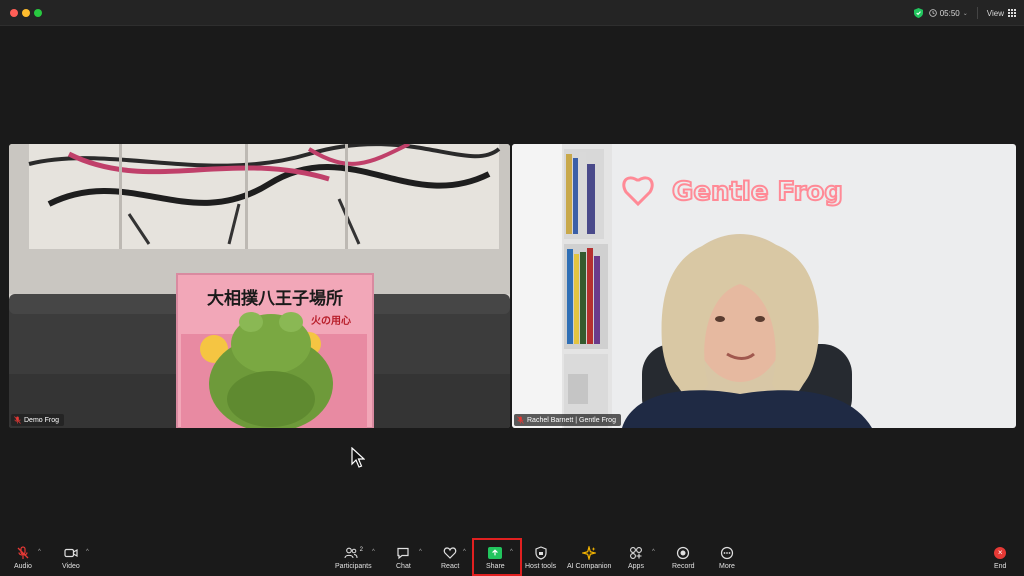 Image resolution: width=1024 pixels, height=576 pixels. What do you see at coordinates (275, 298) in the screenshot?
I see `book-title-text: 大相撲八王子場所` at bounding box center [275, 298].